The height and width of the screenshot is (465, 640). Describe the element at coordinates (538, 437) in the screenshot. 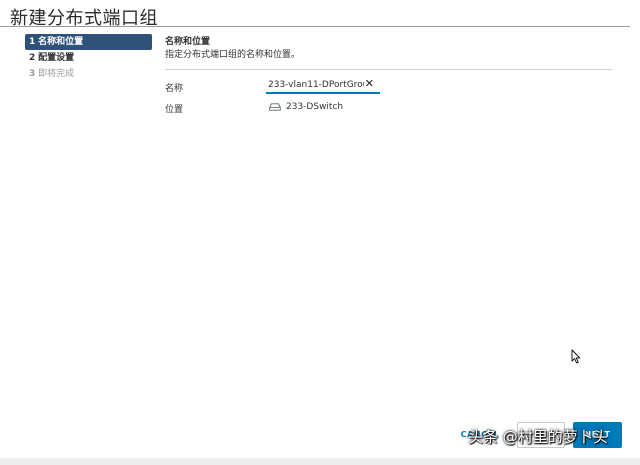

I see `watermark: 头条 @村里的萝卜头` at that location.